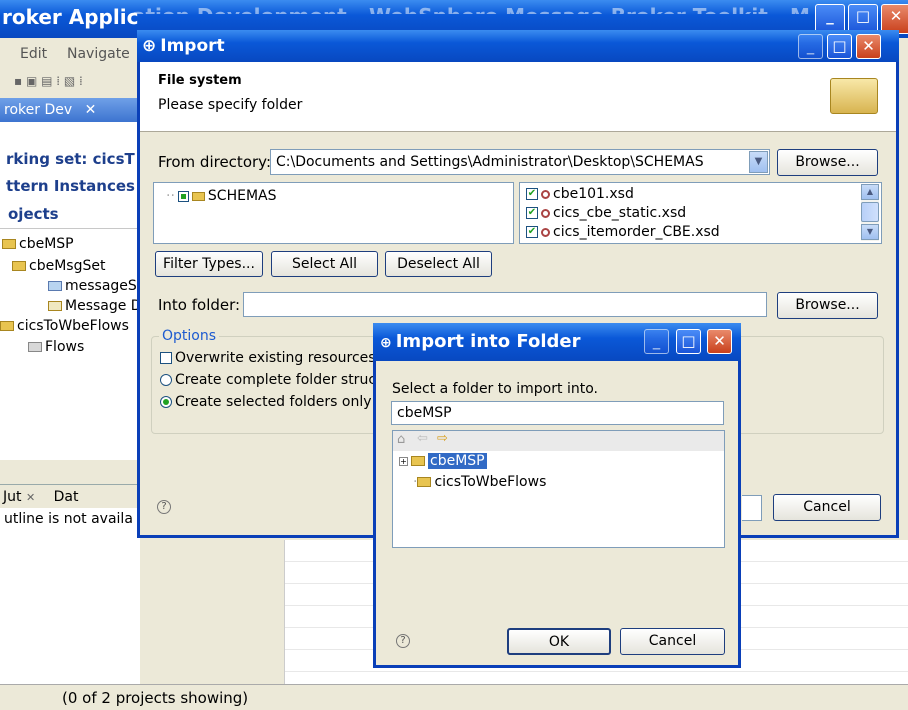  I want to click on file-row: ✔ cics_itemorder_CBE.xsd, so click(623, 232).